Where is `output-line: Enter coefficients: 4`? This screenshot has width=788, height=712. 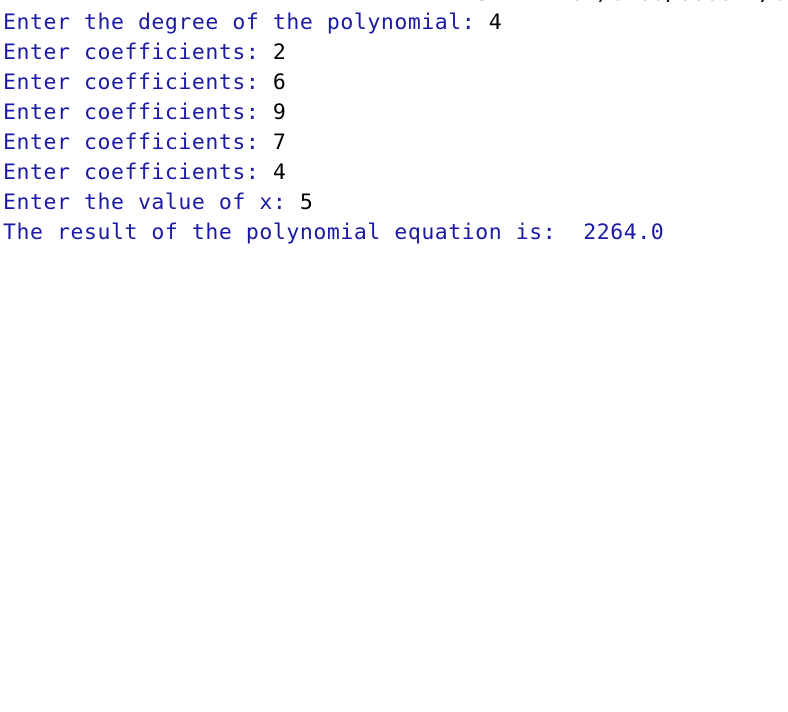 output-line: Enter coefficients: 4 is located at coordinates (333, 173).